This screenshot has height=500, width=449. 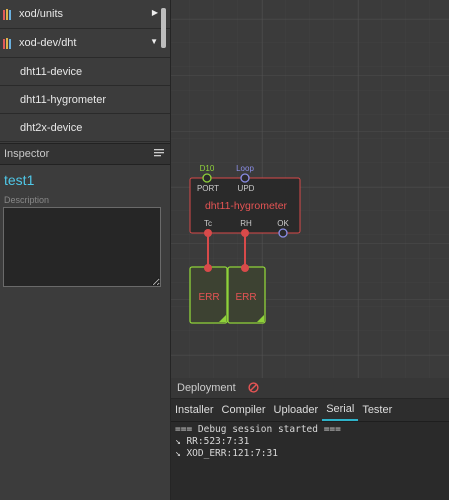 I want to click on pin-label-ok: OK, so click(x=283, y=223).